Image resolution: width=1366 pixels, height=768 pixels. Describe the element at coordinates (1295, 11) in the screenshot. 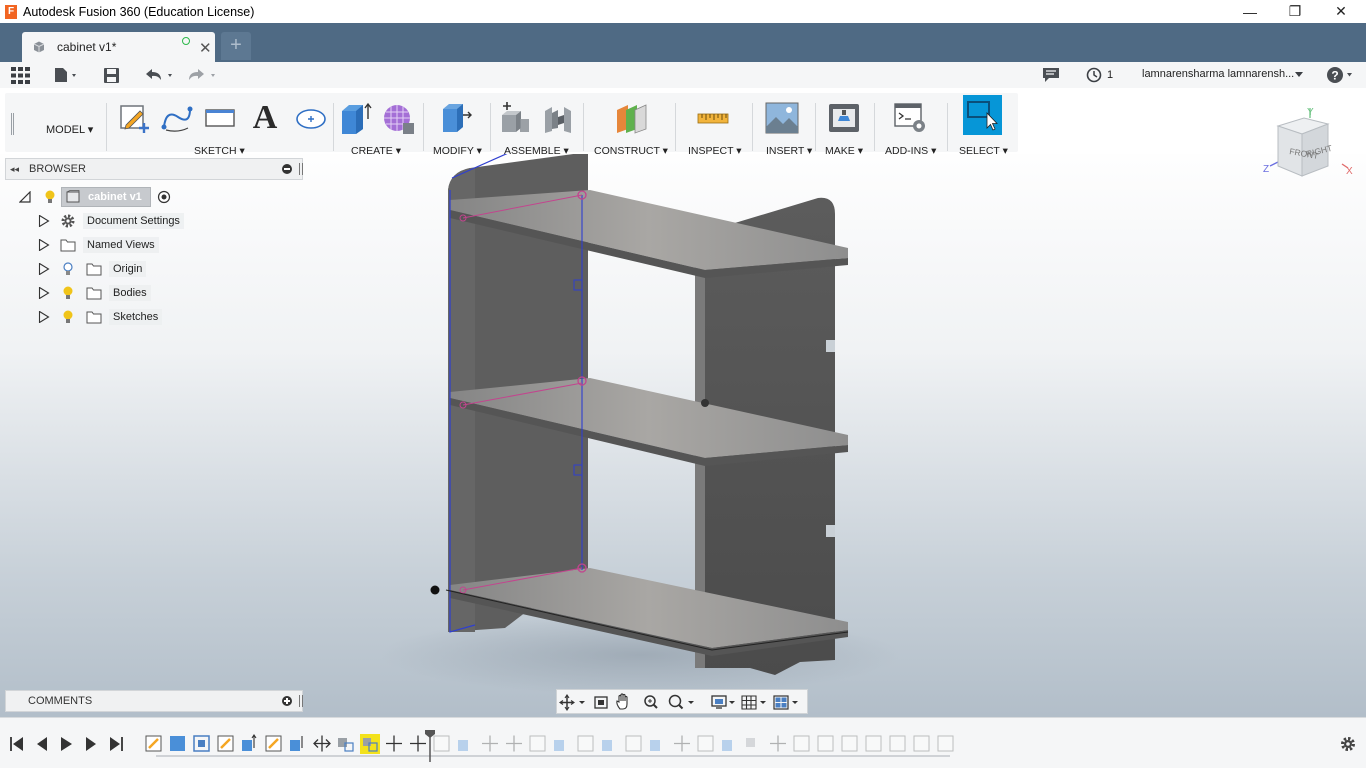

I see `restore-button: ❐` at that location.